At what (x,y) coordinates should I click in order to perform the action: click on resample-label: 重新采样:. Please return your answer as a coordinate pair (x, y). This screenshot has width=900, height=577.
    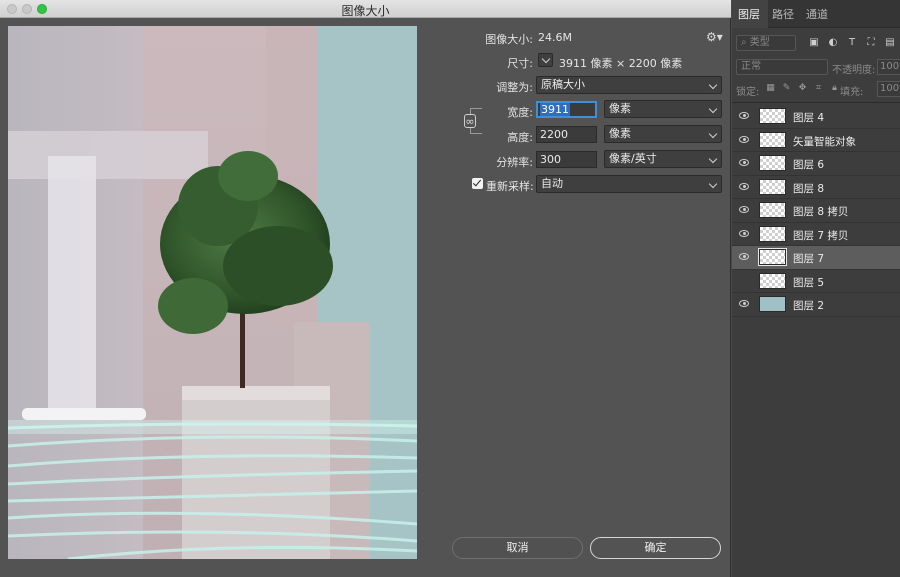
    Looking at the image, I should click on (510, 186).